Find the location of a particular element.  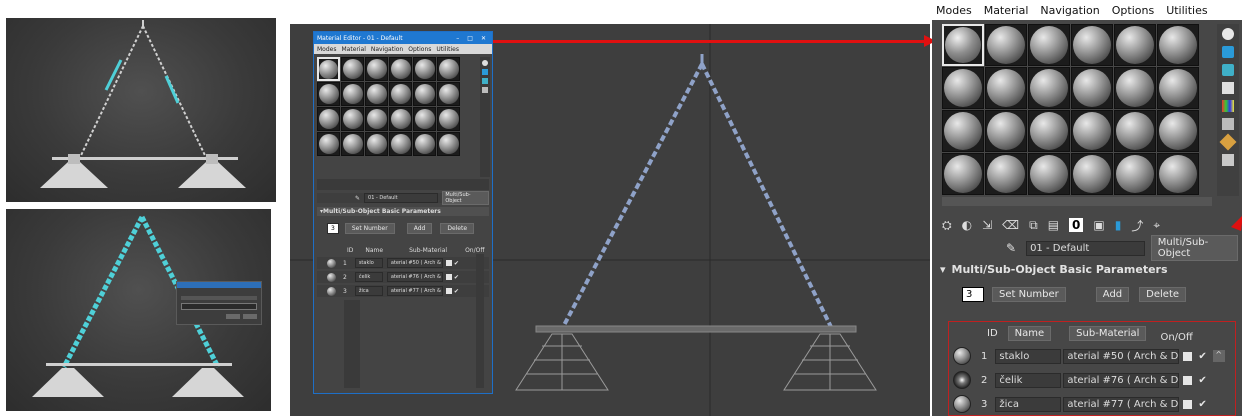

table-scrollbar is located at coordinates (480, 321).